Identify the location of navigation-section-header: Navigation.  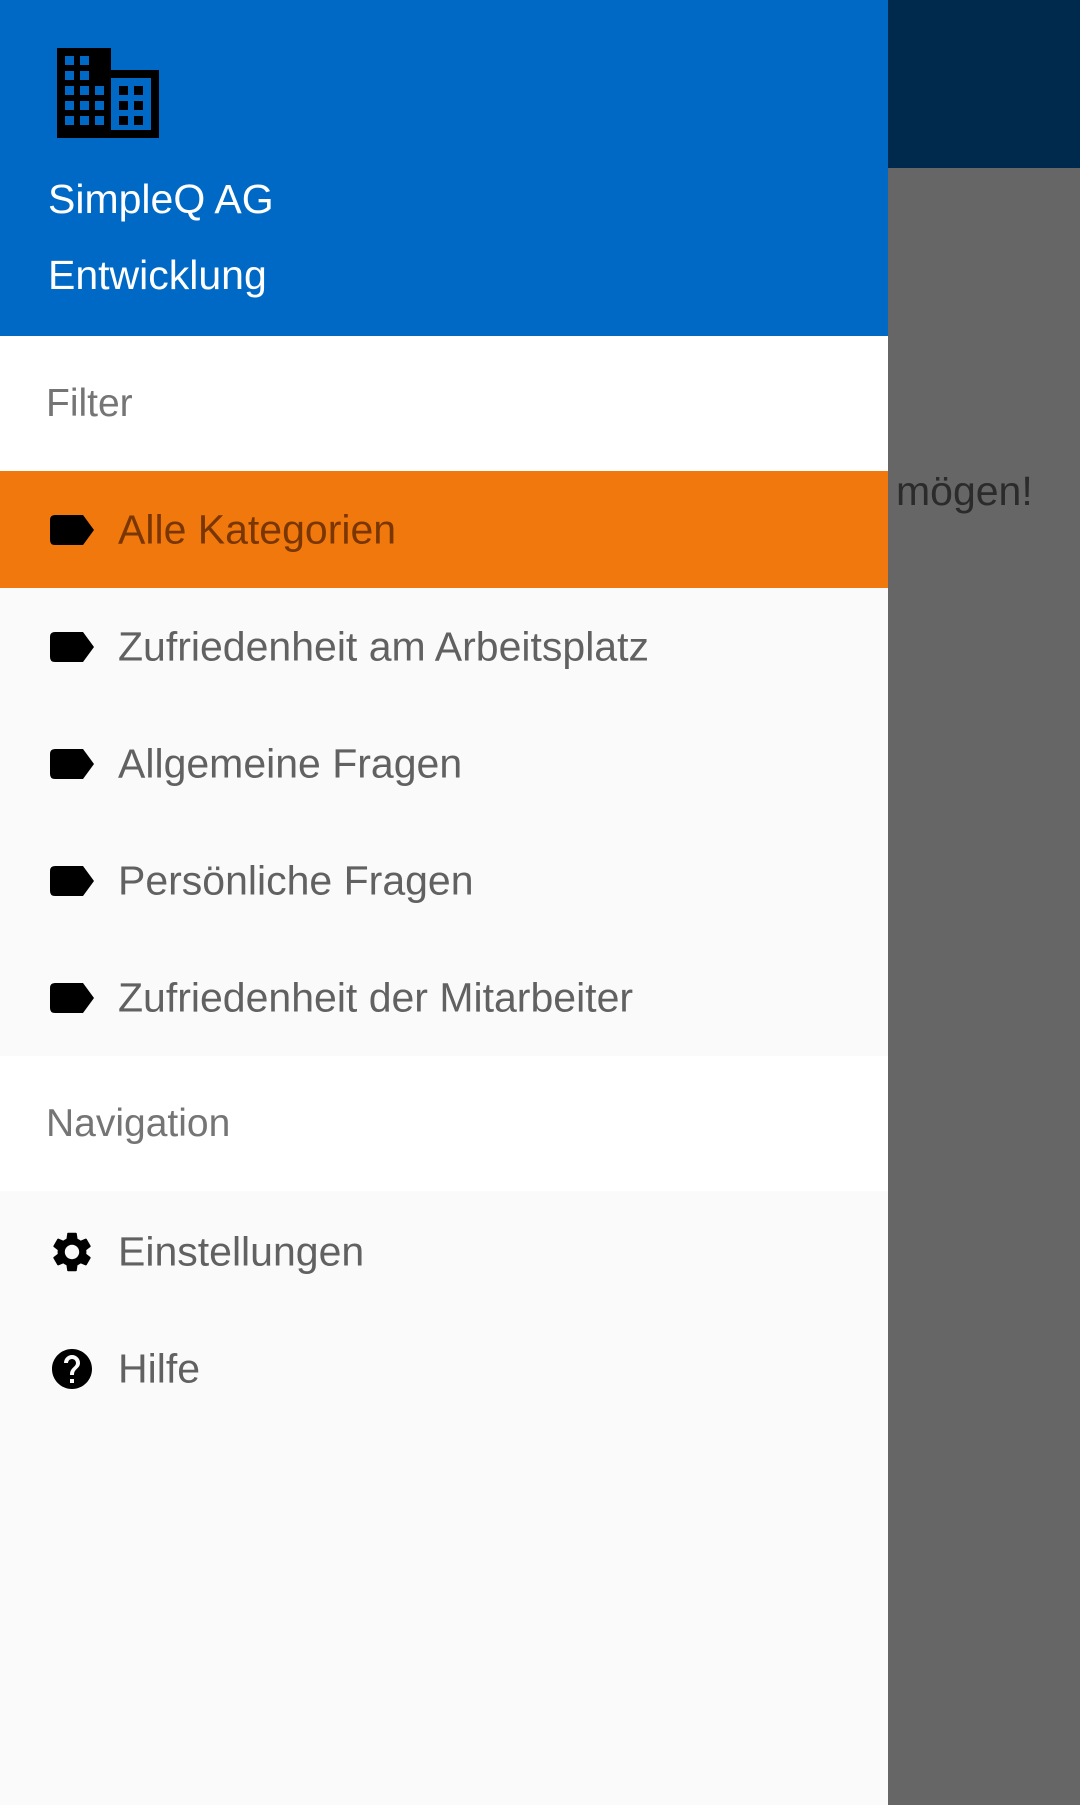
(444, 1123).